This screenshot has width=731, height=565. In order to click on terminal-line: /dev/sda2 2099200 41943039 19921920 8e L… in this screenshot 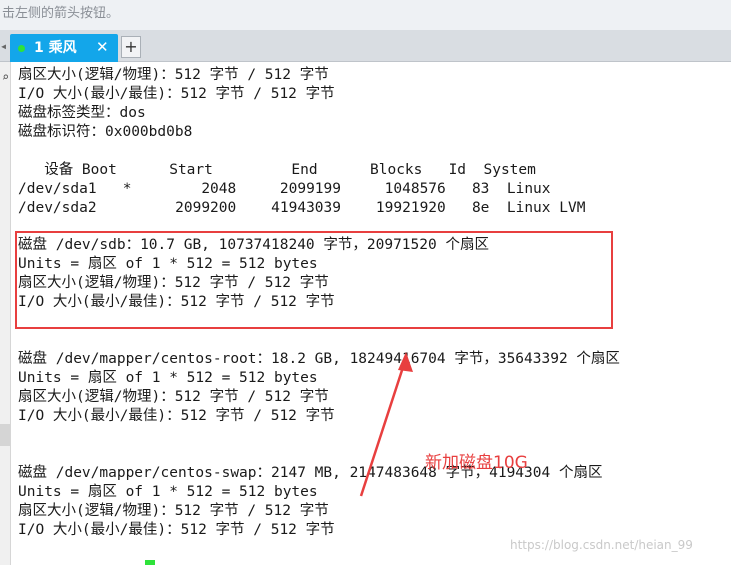, I will do `click(302, 208)`.